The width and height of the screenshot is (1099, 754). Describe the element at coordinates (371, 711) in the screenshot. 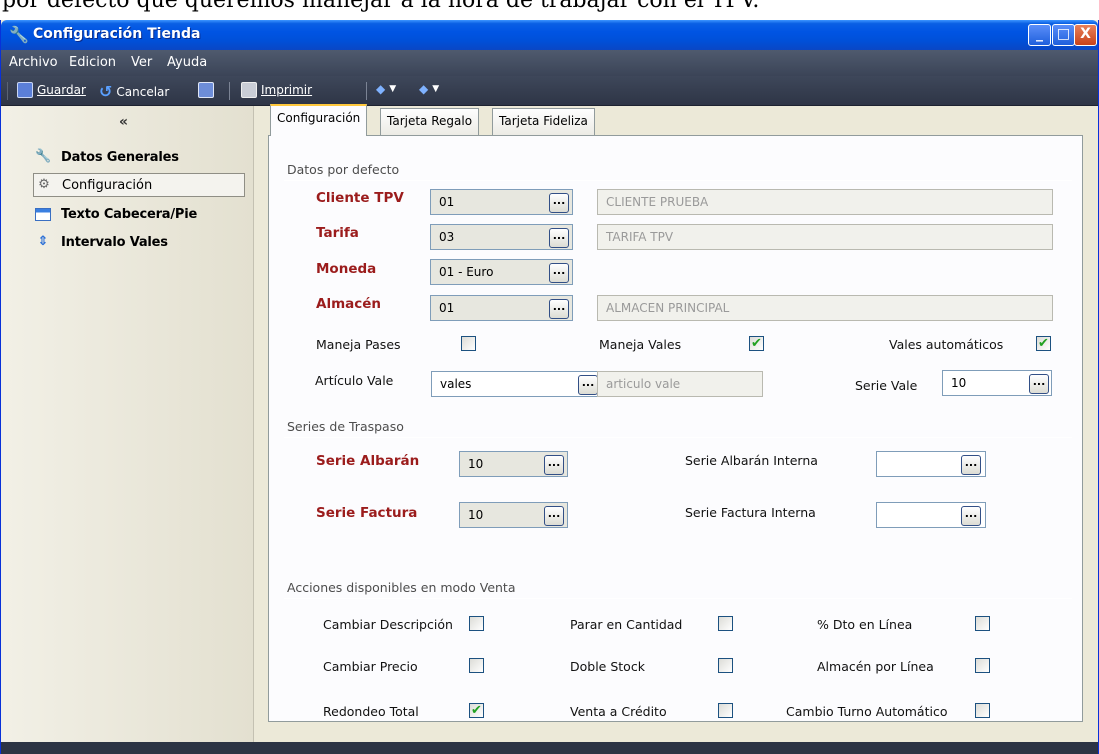

I see `redondeo-total-label: Redondeo Total` at that location.